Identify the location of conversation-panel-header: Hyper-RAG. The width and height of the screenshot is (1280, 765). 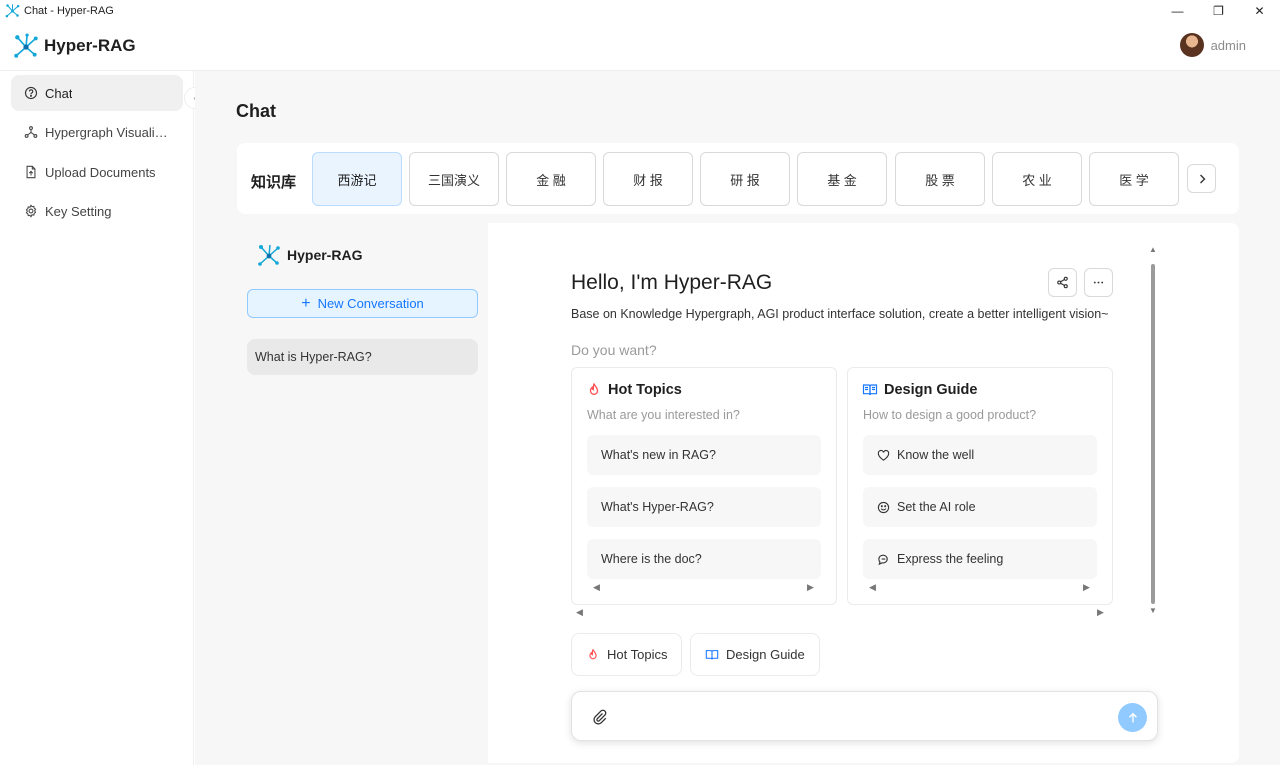
(309, 255).